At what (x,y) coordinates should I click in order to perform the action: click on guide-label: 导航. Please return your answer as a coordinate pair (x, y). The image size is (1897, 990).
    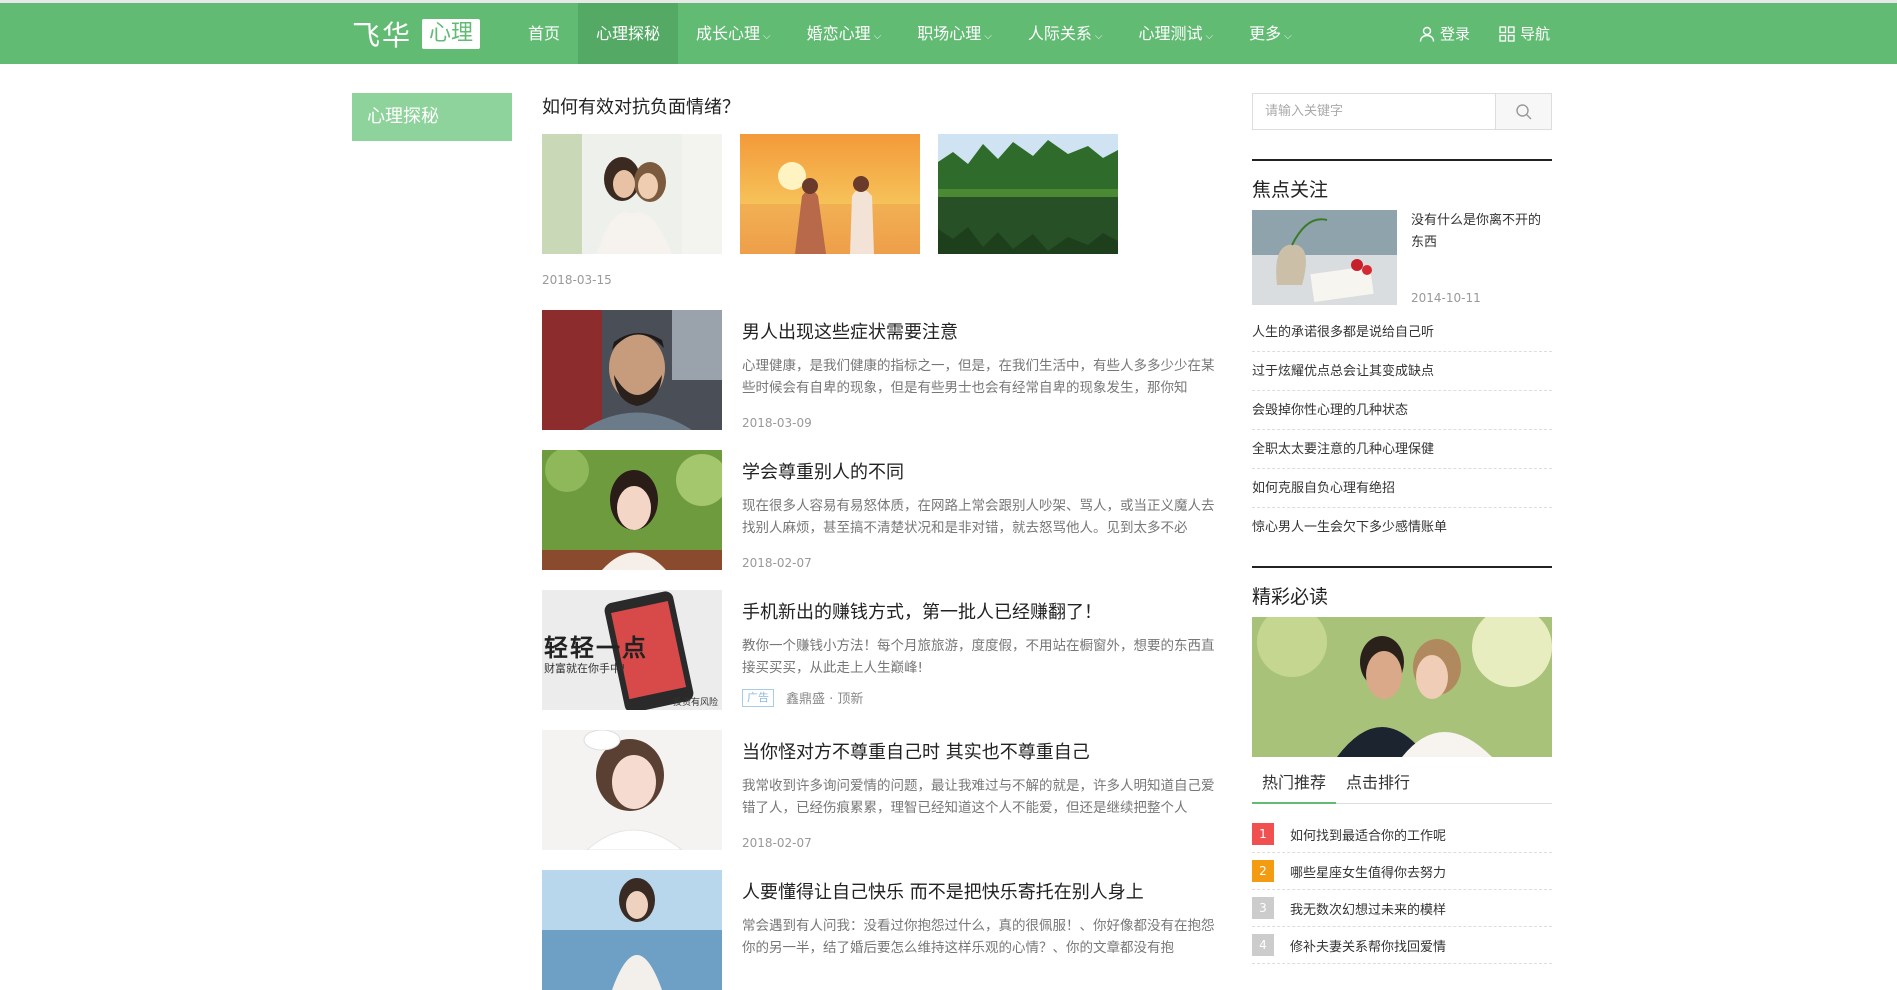
    Looking at the image, I should click on (1535, 34).